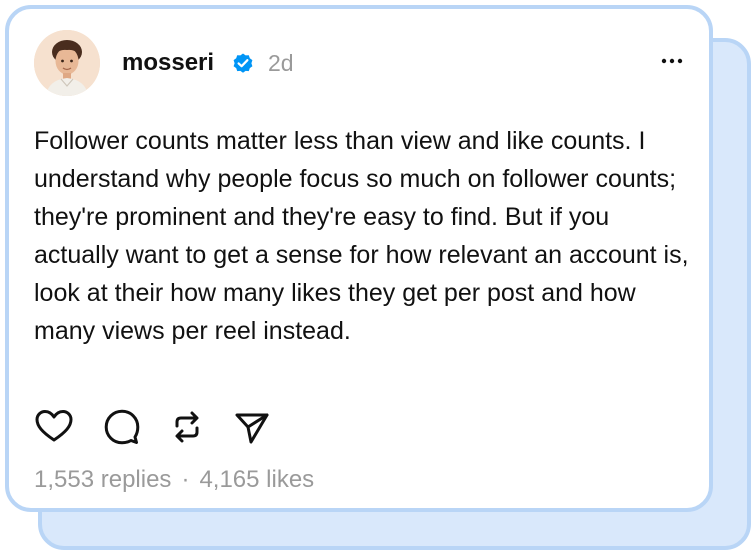  Describe the element at coordinates (174, 480) in the screenshot. I see `engagement-stats: 1,553 replies · 4,165 likes` at that location.